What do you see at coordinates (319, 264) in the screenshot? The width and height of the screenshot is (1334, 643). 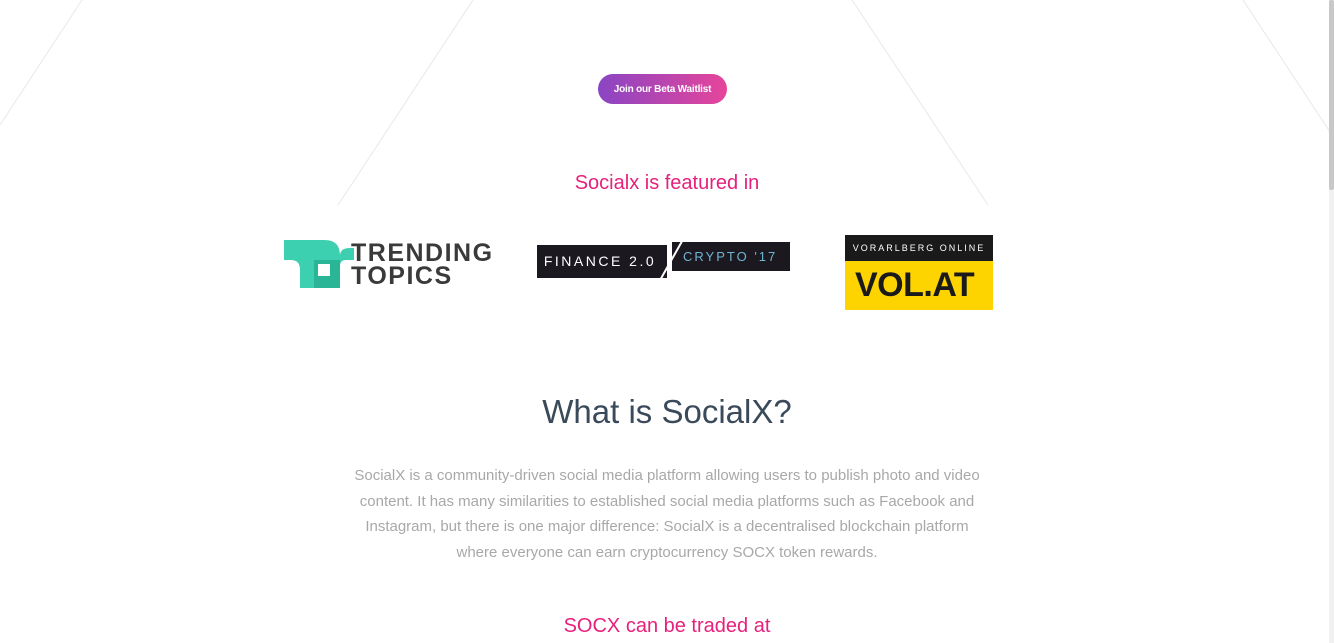 I see `trending-topics-mark-icon` at bounding box center [319, 264].